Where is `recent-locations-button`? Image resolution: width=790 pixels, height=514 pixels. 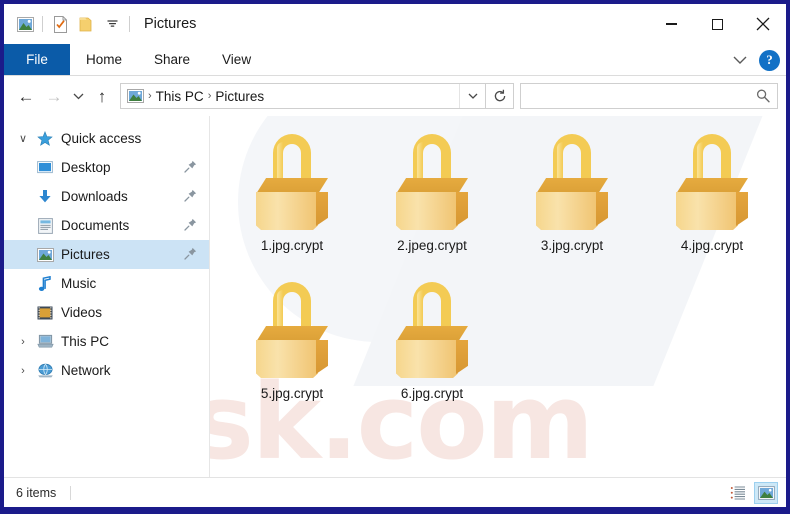
recent-locations-button is located at coordinates (78, 96).